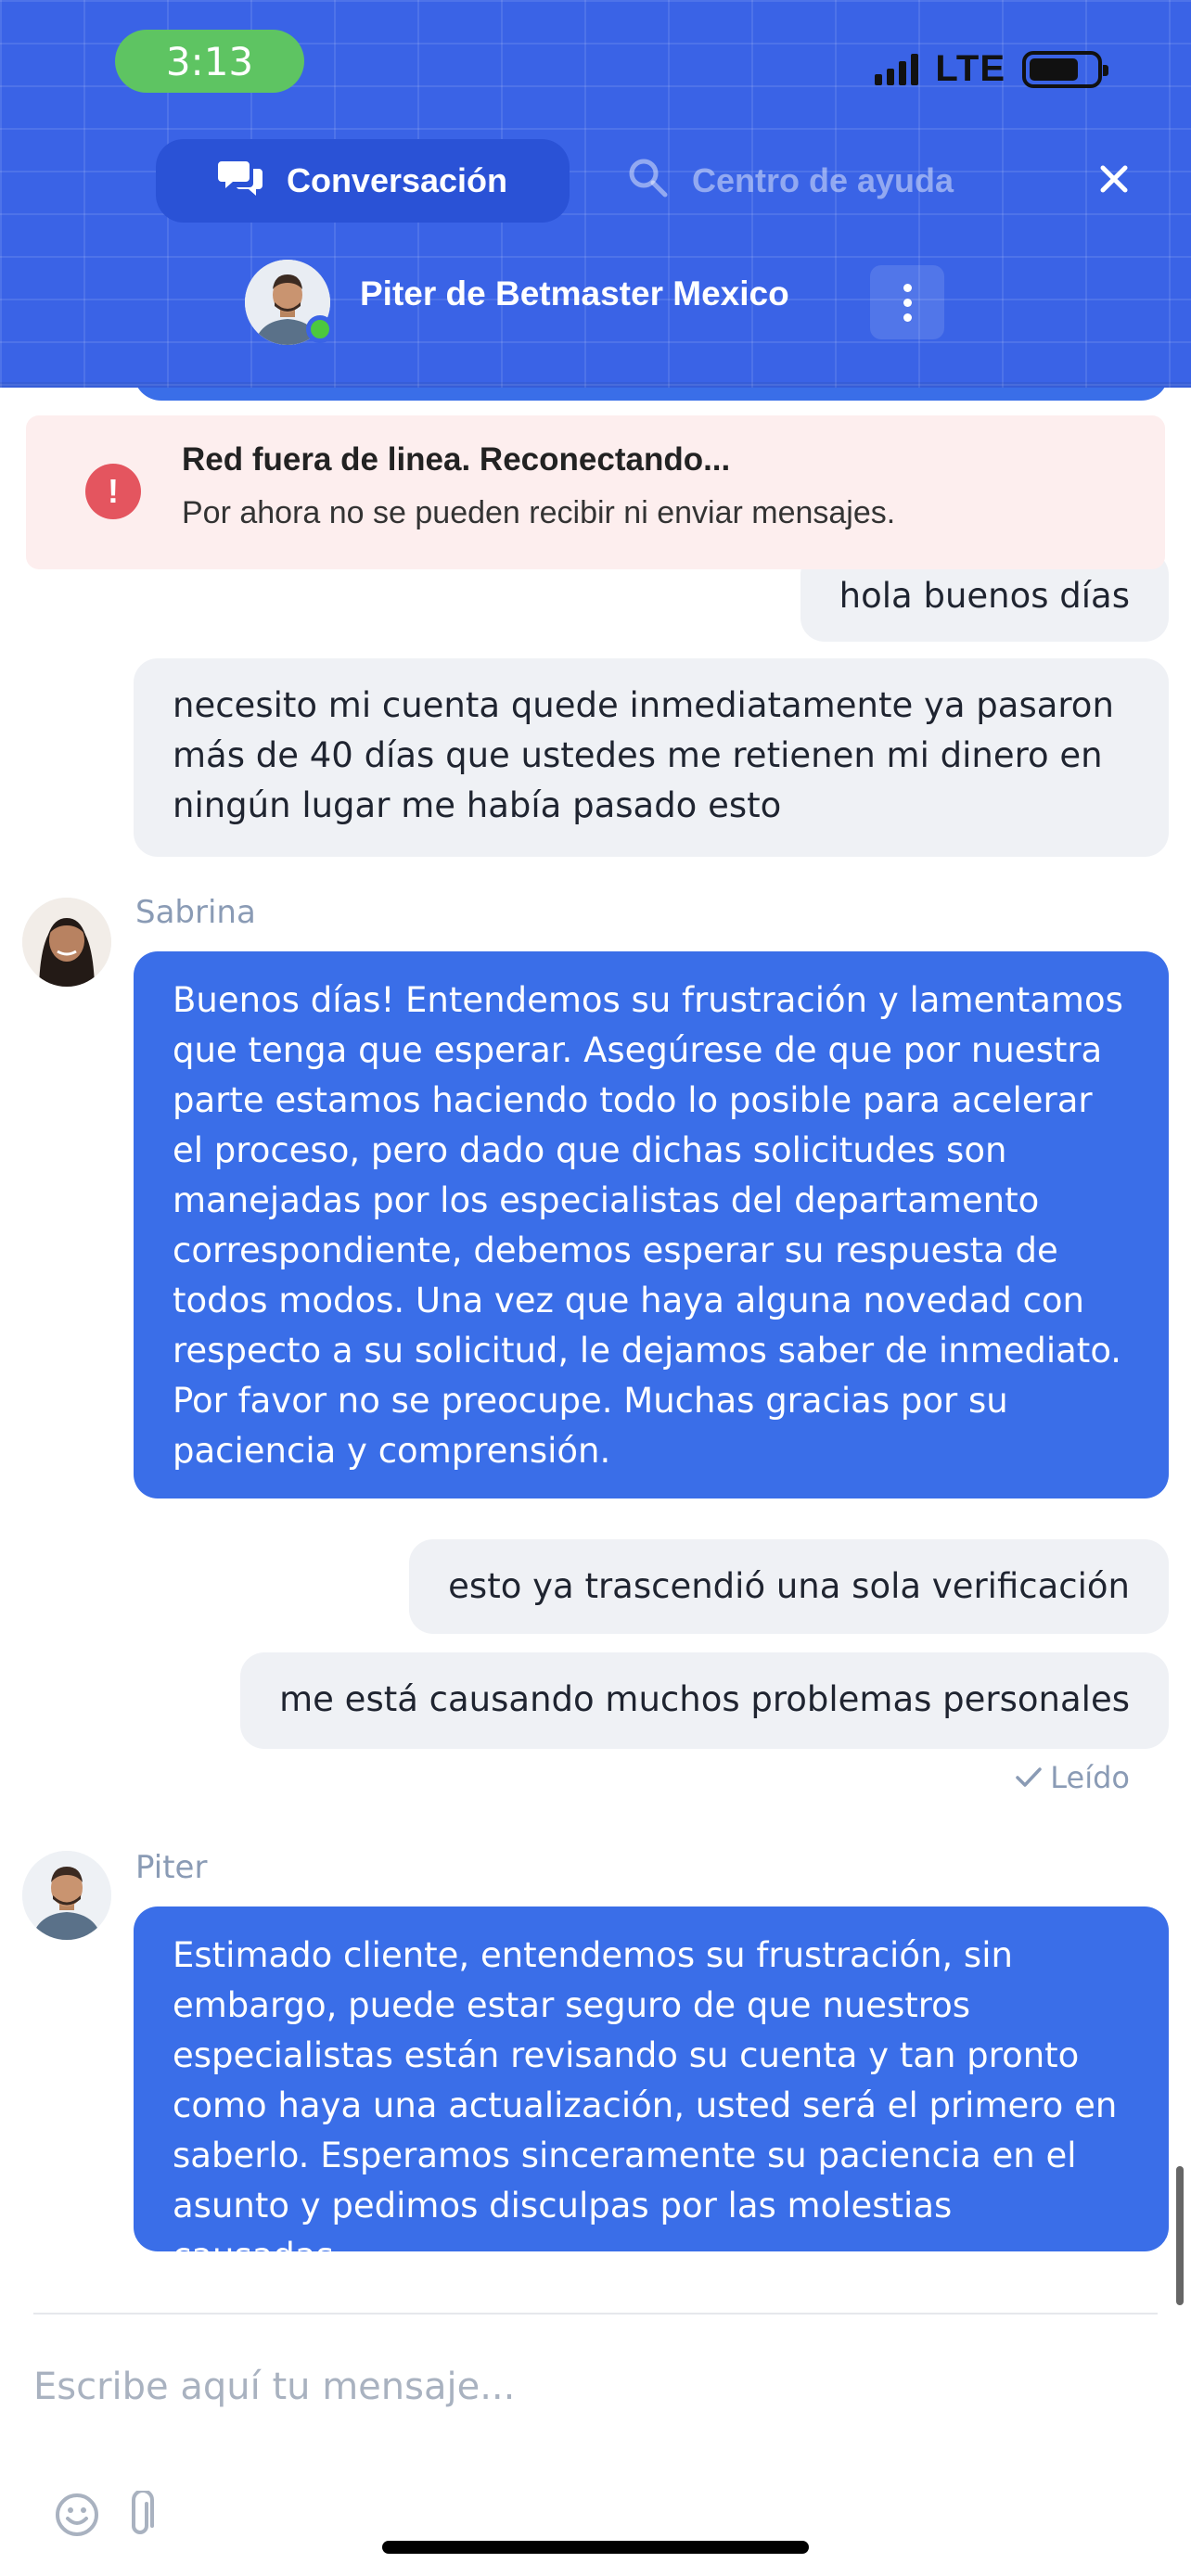 This screenshot has height=2576, width=1191. Describe the element at coordinates (1065, 69) in the screenshot. I see `battery-icon` at that location.